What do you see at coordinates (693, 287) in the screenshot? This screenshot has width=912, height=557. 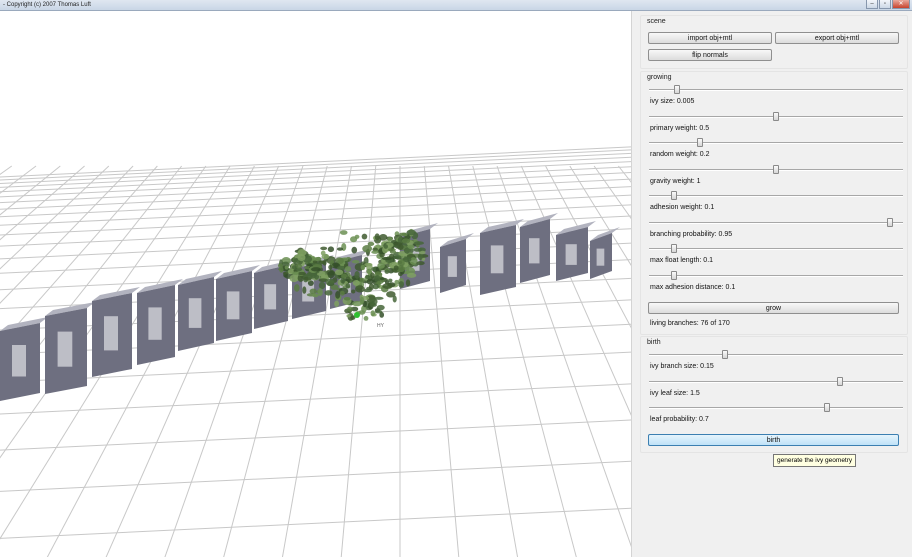 I see `growing-label-7: max adhesion distance: 0.1` at bounding box center [693, 287].